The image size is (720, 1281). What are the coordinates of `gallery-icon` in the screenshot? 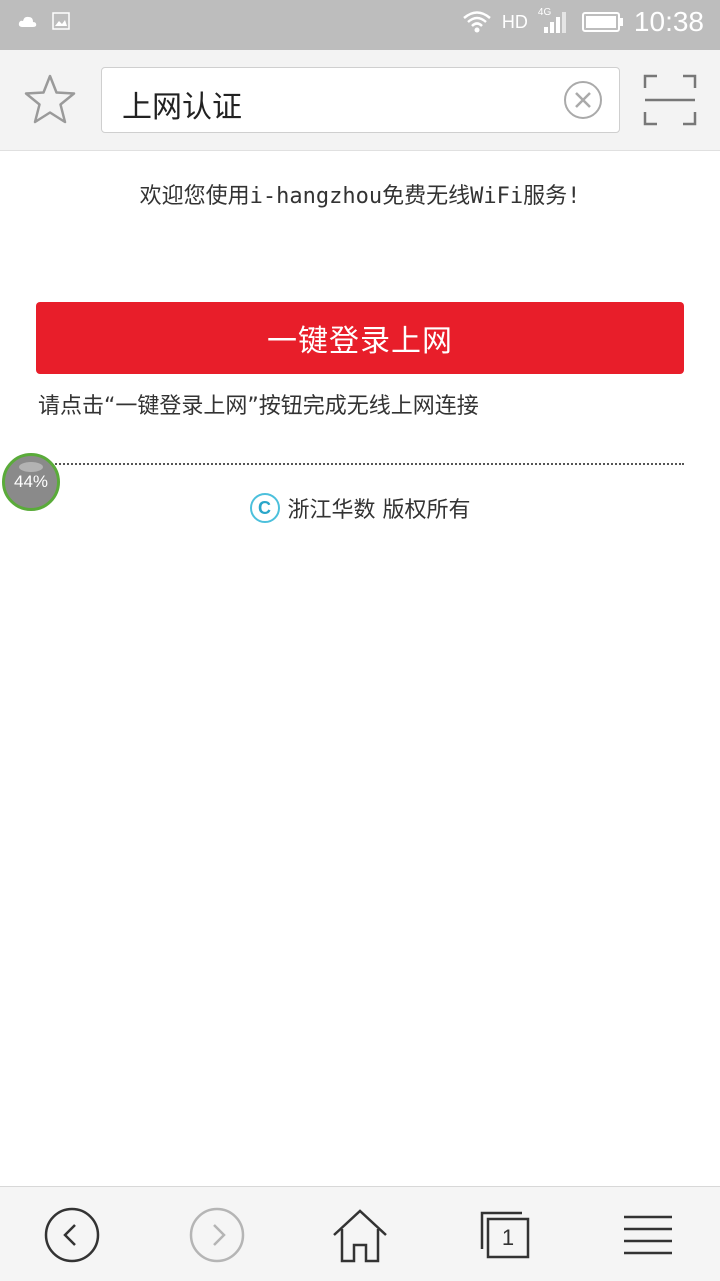 It's located at (61, 21).